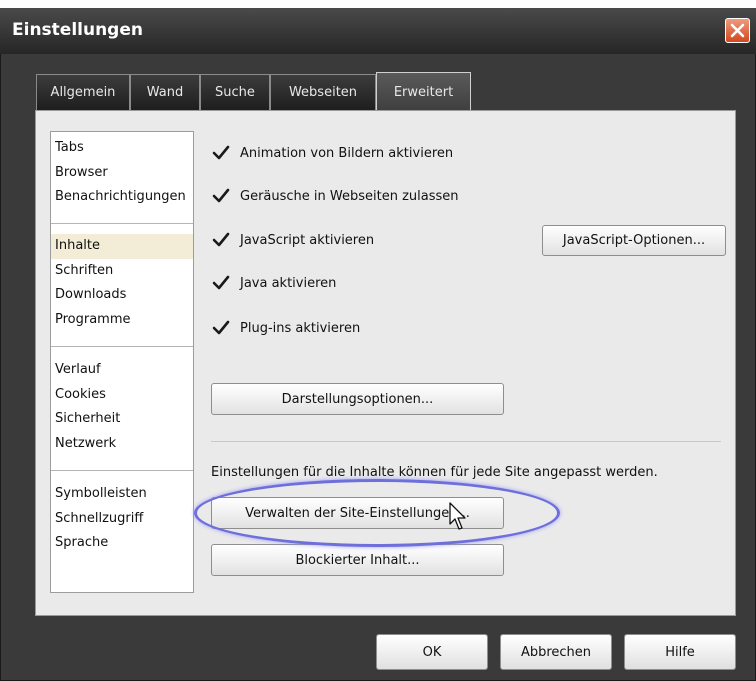  Describe the element at coordinates (122, 494) in the screenshot. I see `sidebar-item-symbolleisten: Symbolleisten` at that location.